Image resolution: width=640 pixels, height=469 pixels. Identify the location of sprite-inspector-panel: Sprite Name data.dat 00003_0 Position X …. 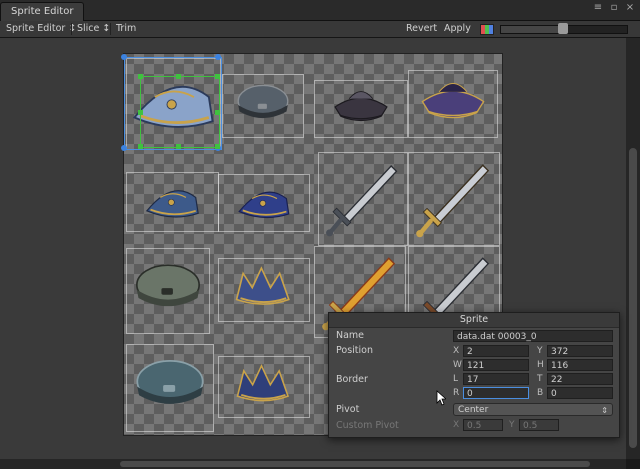
(474, 375).